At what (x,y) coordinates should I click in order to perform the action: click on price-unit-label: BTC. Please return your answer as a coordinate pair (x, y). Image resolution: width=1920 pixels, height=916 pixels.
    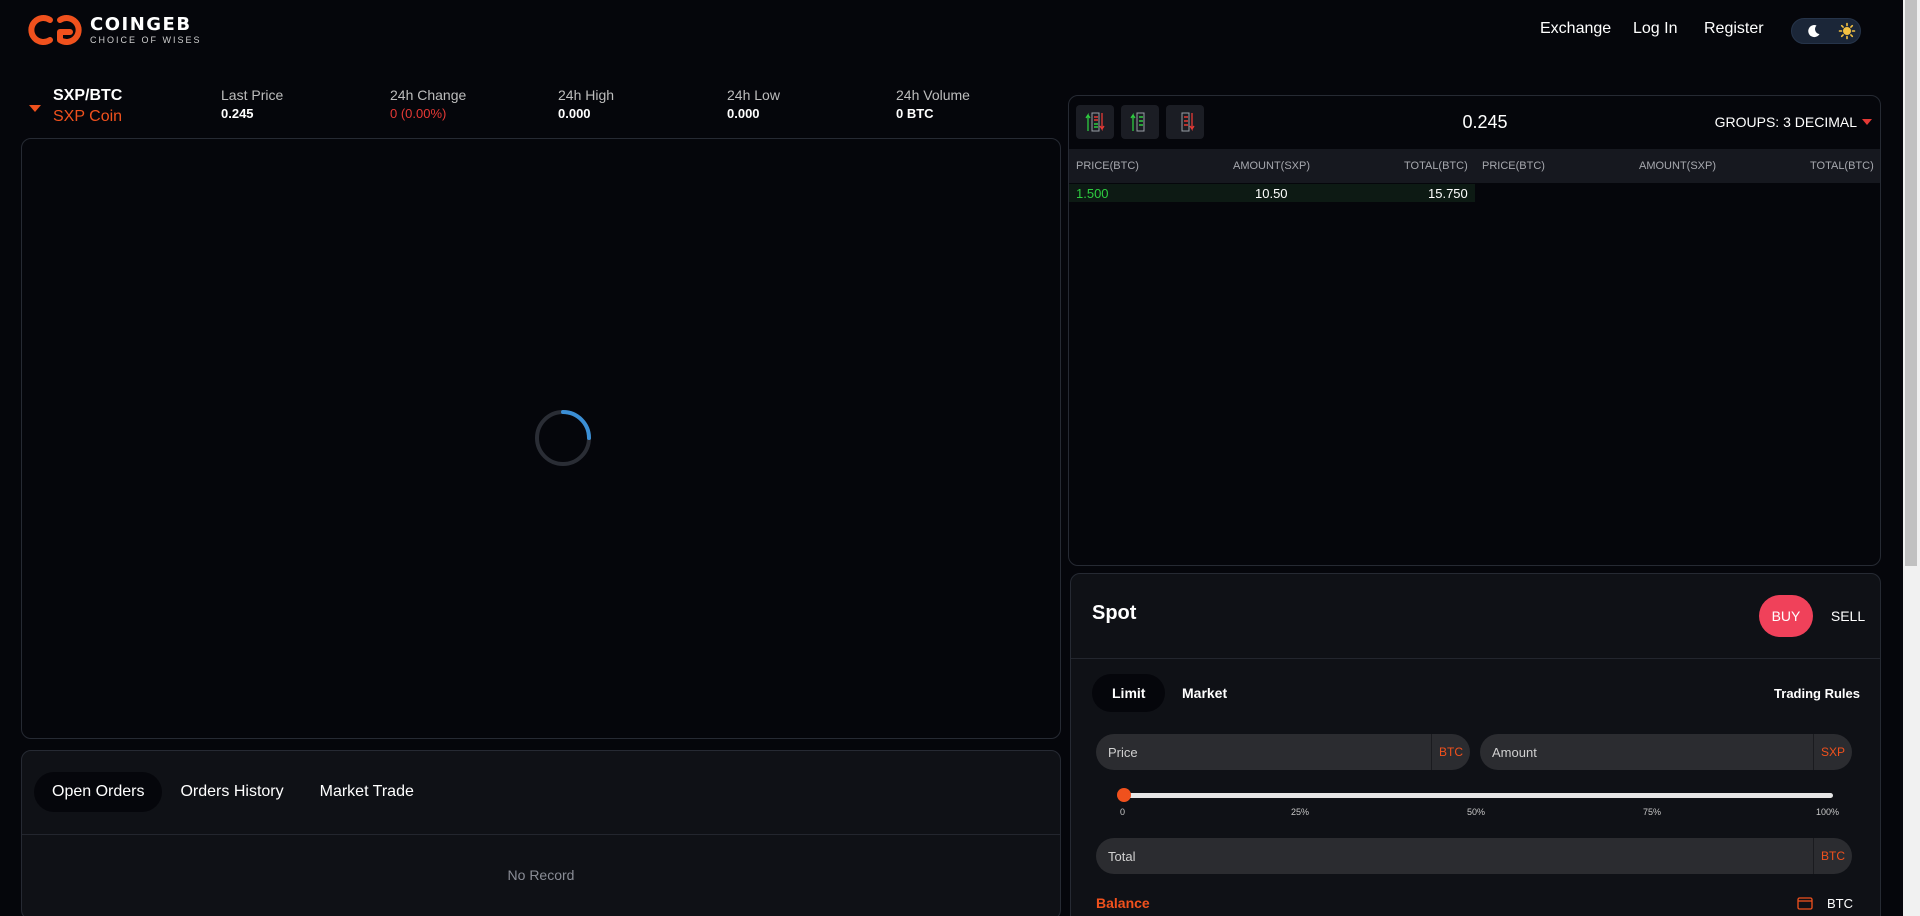
    Looking at the image, I should click on (1450, 752).